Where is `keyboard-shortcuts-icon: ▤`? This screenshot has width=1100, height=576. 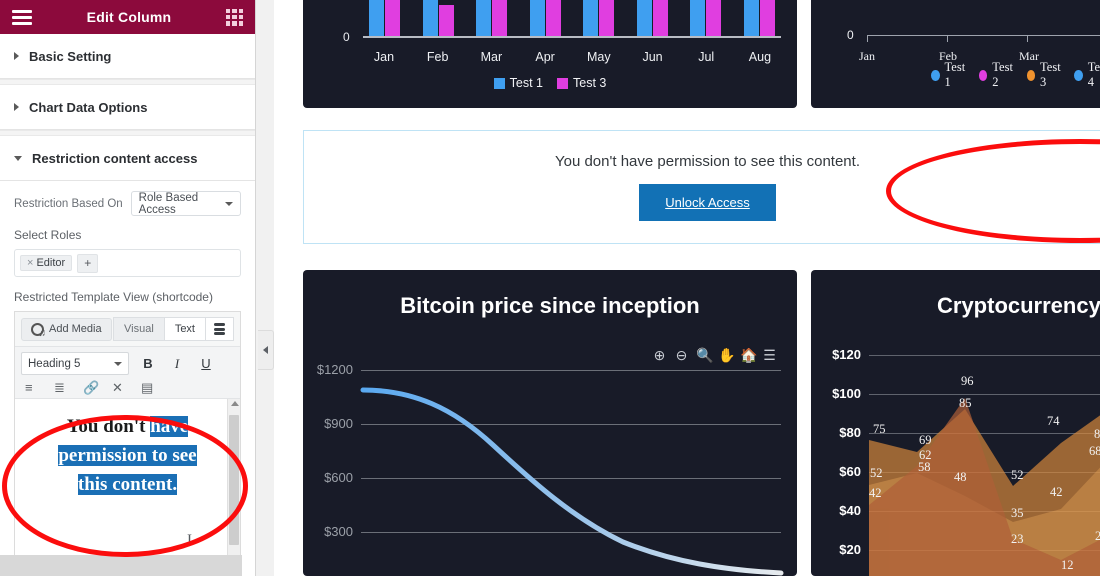
keyboard-shortcuts-icon: ▤ is located at coordinates (148, 387).